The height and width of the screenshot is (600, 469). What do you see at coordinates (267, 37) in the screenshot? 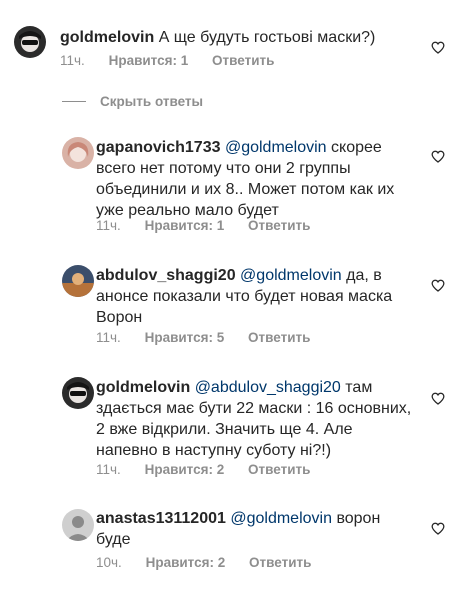
I see `comment-text: А ще будуть гостьові маски?)` at bounding box center [267, 37].